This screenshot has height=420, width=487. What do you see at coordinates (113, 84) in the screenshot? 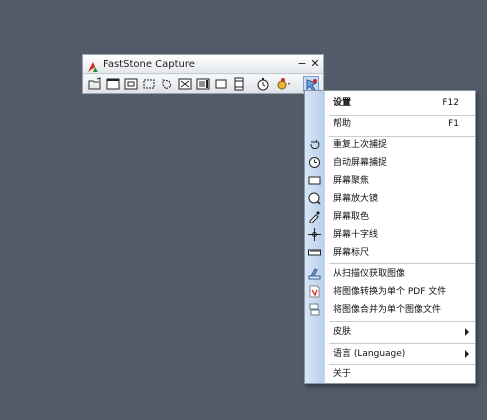
I see `capture-active-window-icon` at bounding box center [113, 84].